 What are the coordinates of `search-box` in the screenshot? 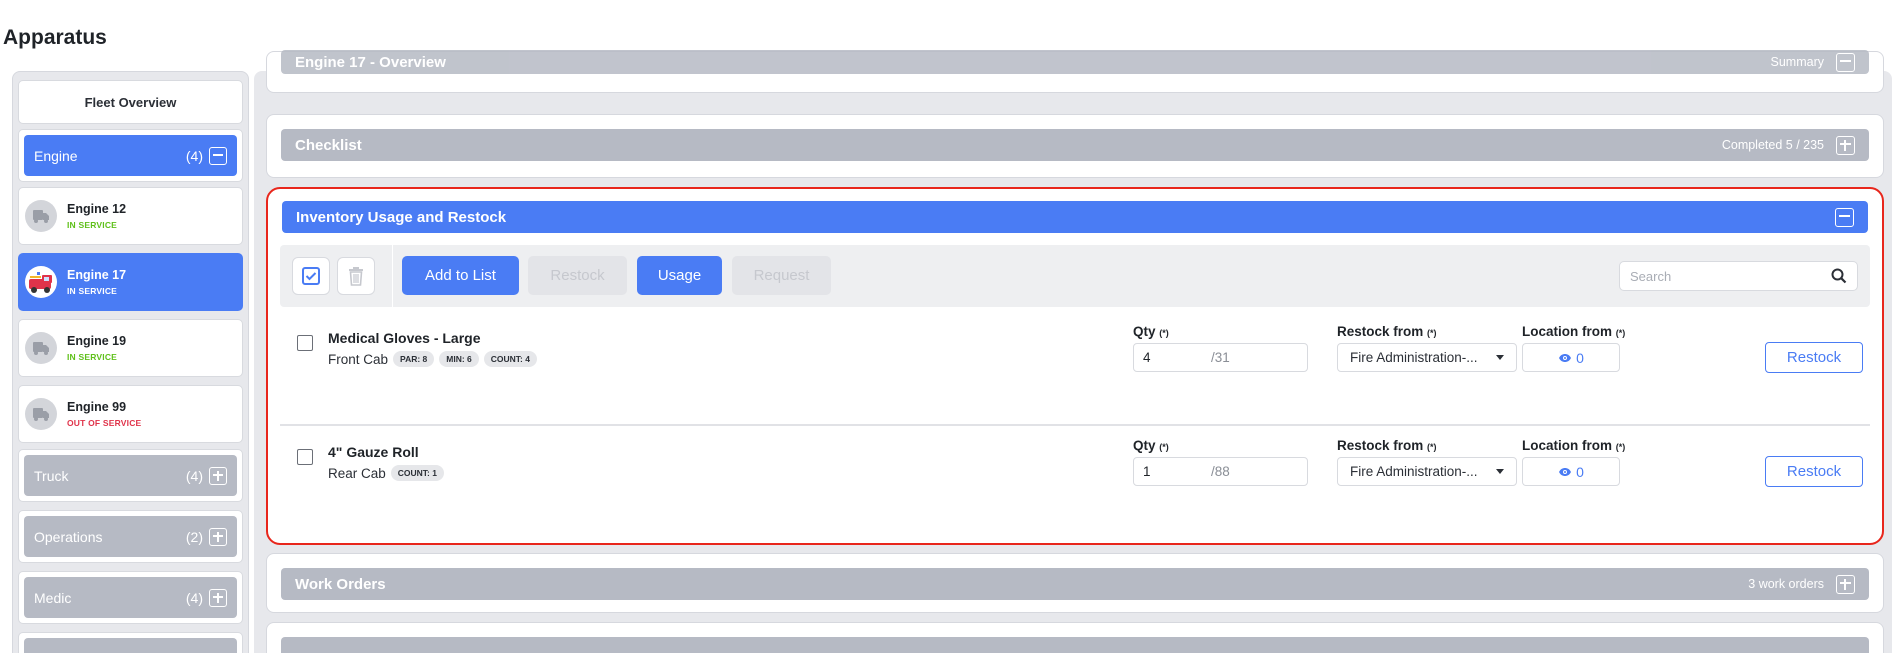 It's located at (1738, 276).